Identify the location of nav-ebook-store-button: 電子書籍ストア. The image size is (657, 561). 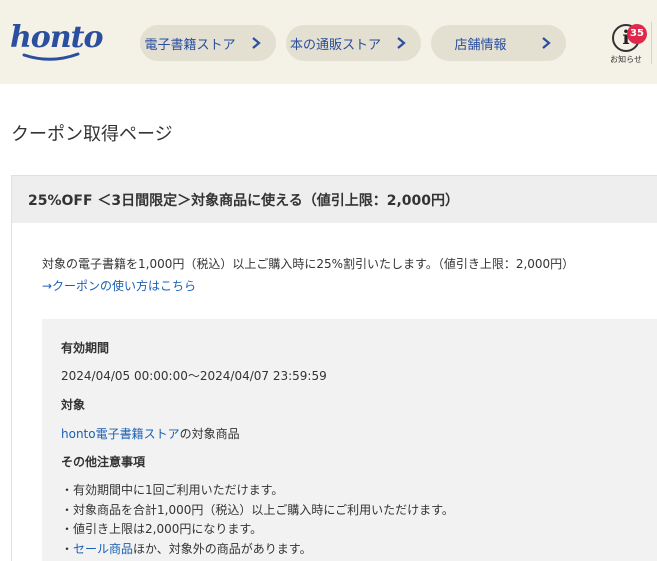
(208, 43).